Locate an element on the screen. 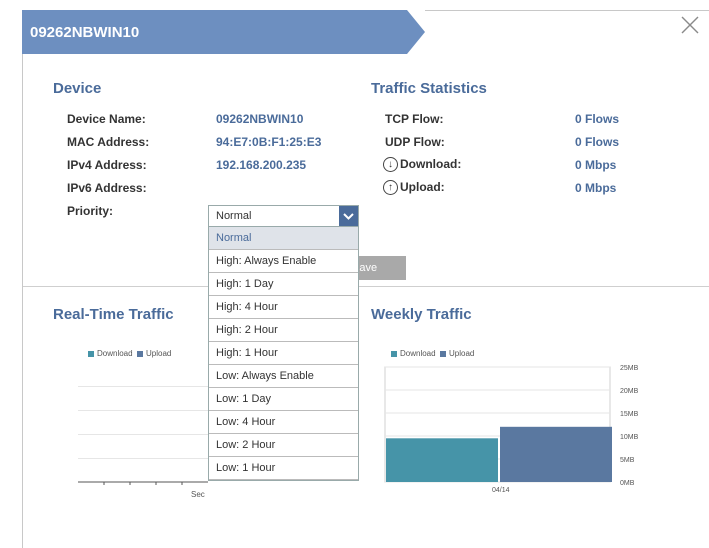  realtime-legend: Download Upload is located at coordinates (129, 353).